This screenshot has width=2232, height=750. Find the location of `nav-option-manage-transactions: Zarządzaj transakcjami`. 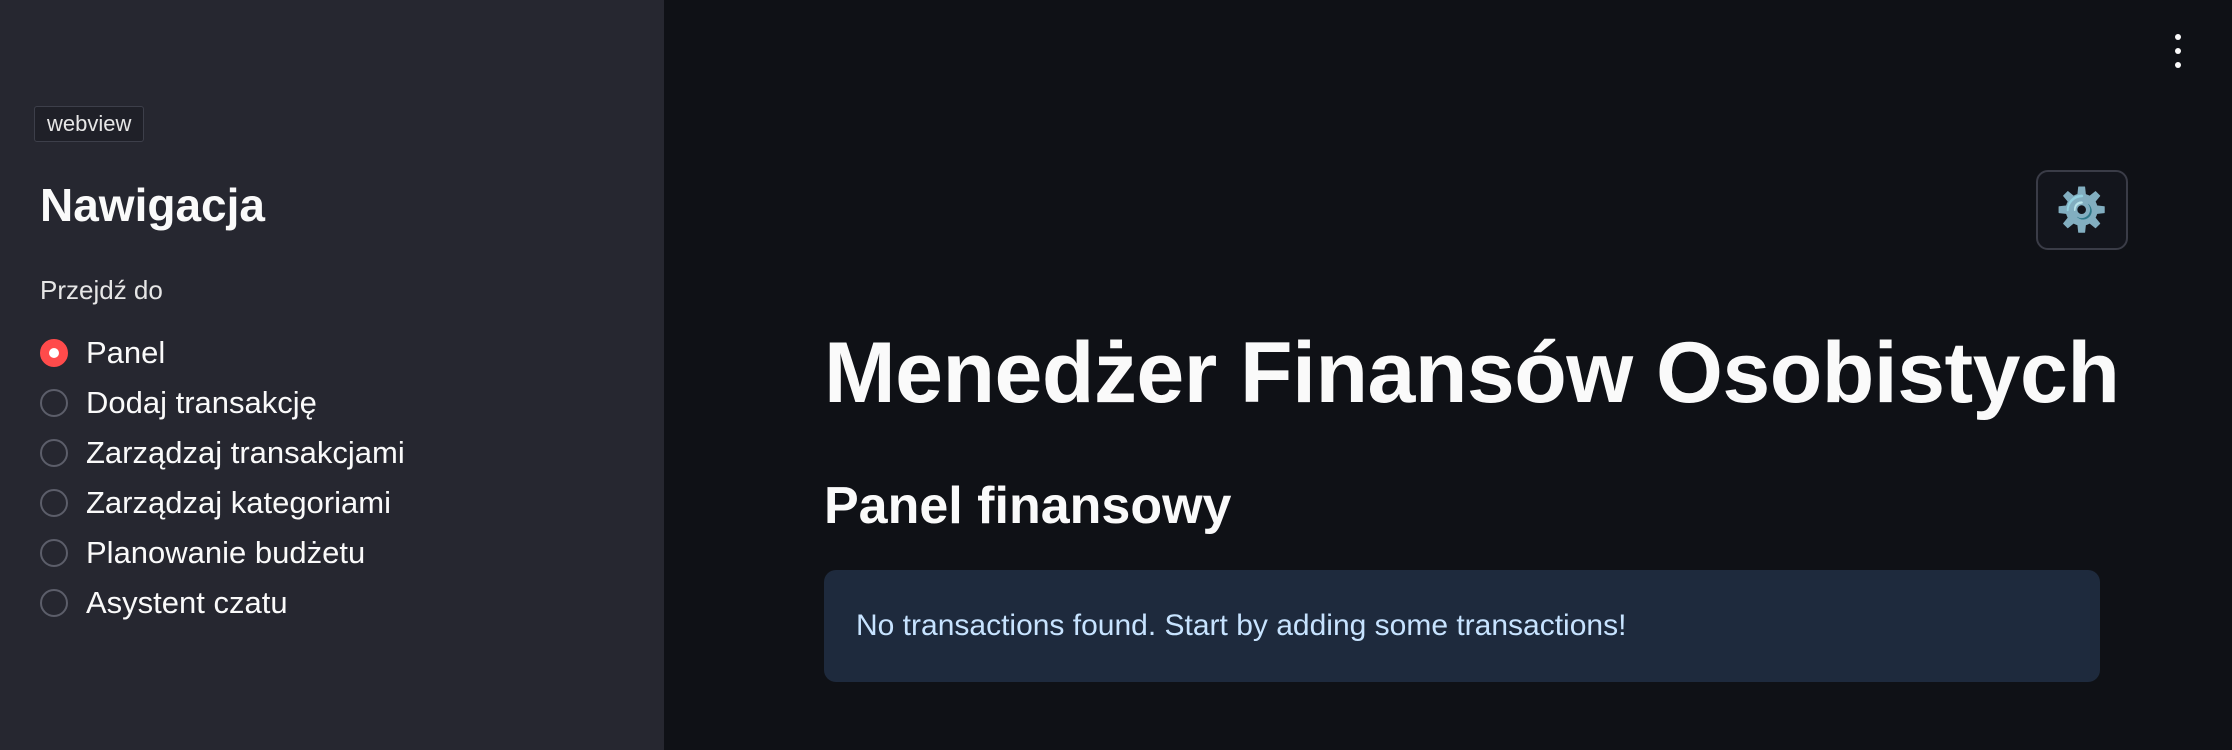

nav-option-manage-transactions: Zarządzaj transakcjami is located at coordinates (222, 453).